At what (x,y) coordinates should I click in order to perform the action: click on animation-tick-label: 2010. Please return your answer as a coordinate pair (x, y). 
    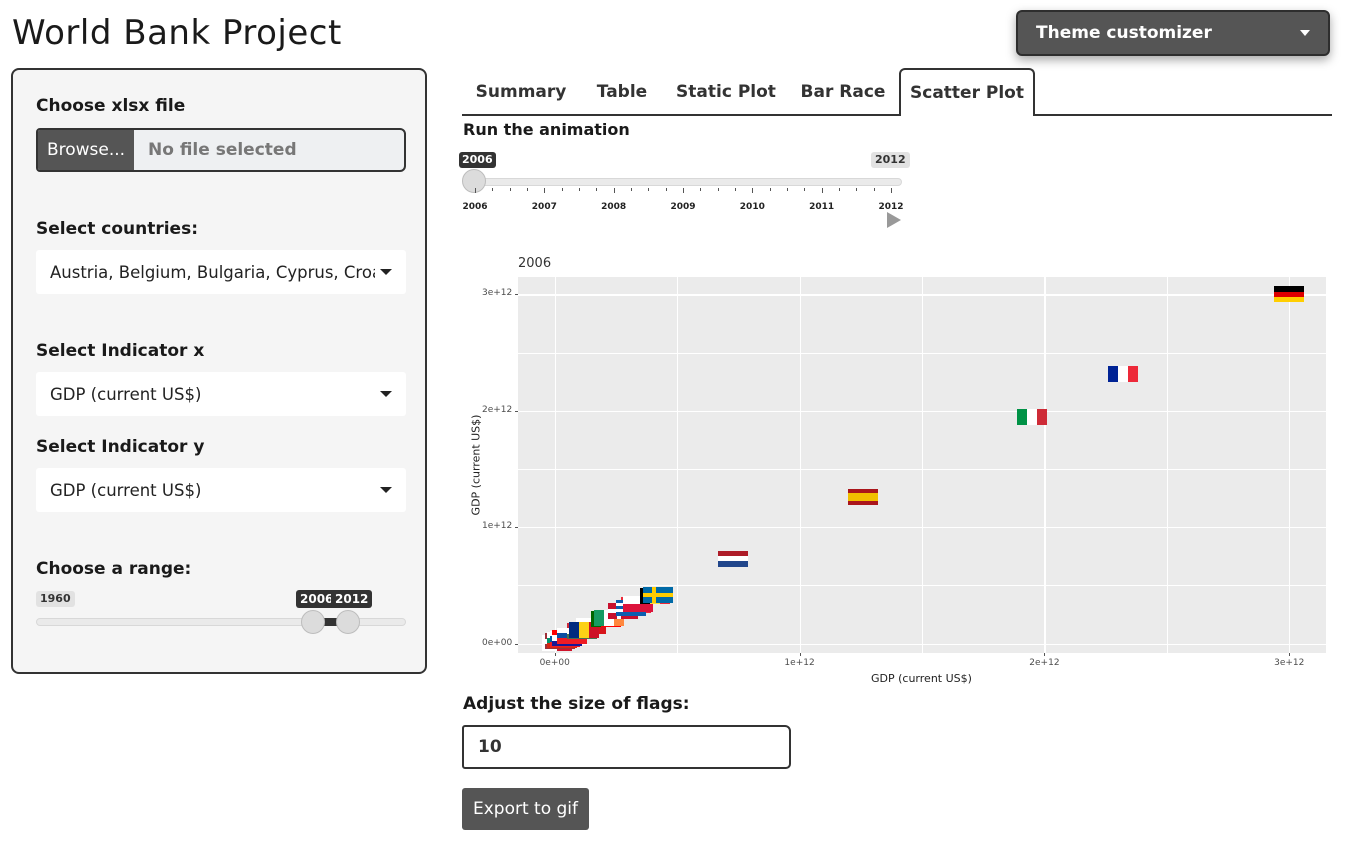
    Looking at the image, I should click on (752, 207).